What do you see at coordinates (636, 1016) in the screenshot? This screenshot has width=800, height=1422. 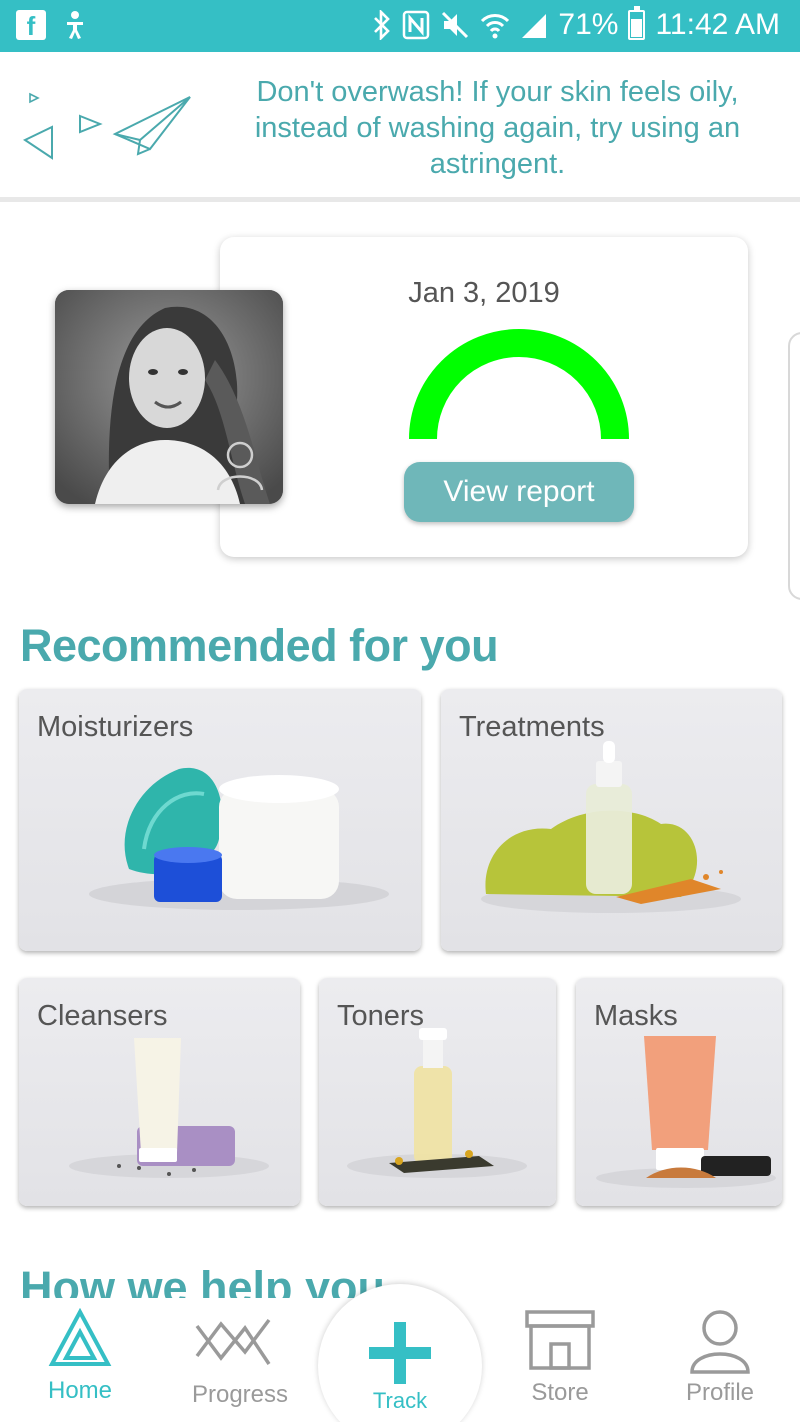 I see `masks-label: Masks` at bounding box center [636, 1016].